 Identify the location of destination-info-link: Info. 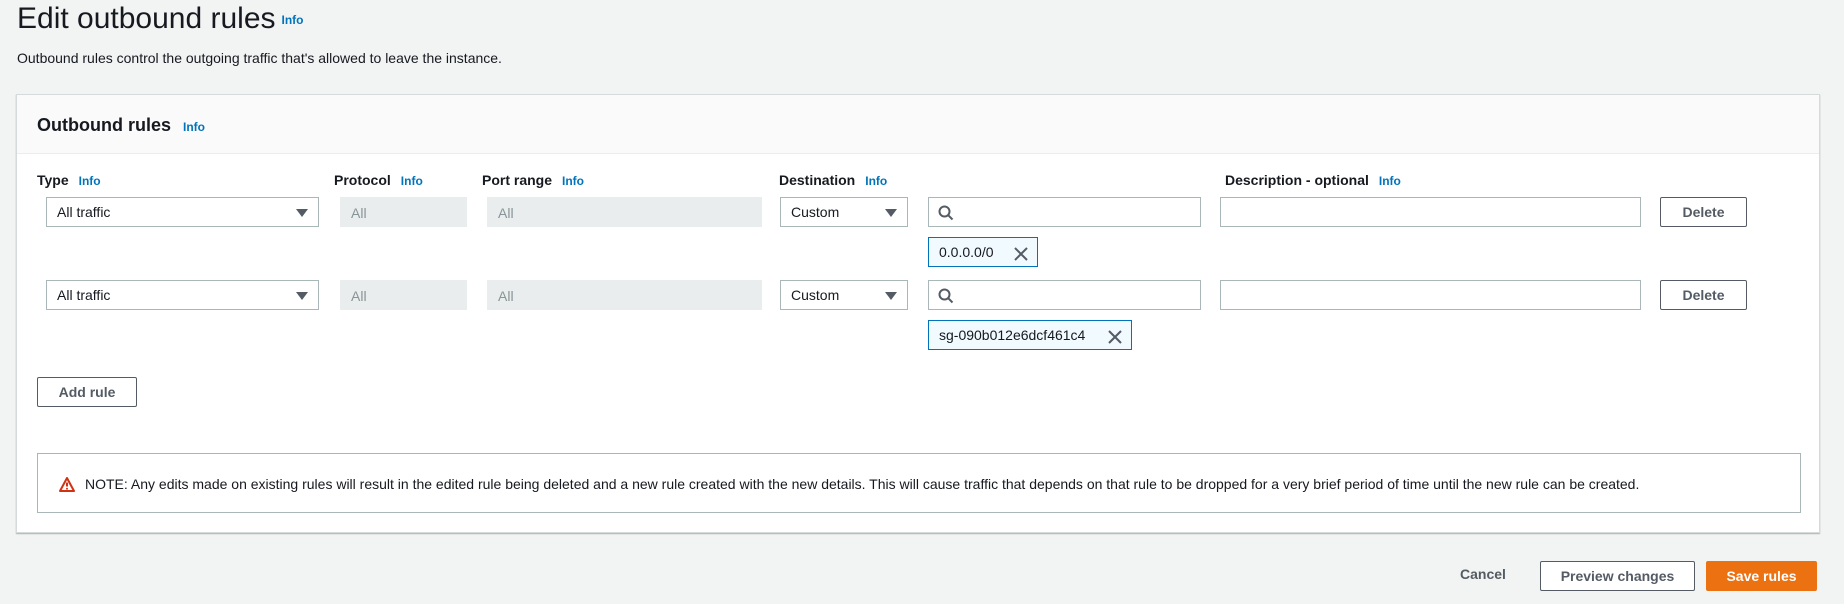
(876, 181).